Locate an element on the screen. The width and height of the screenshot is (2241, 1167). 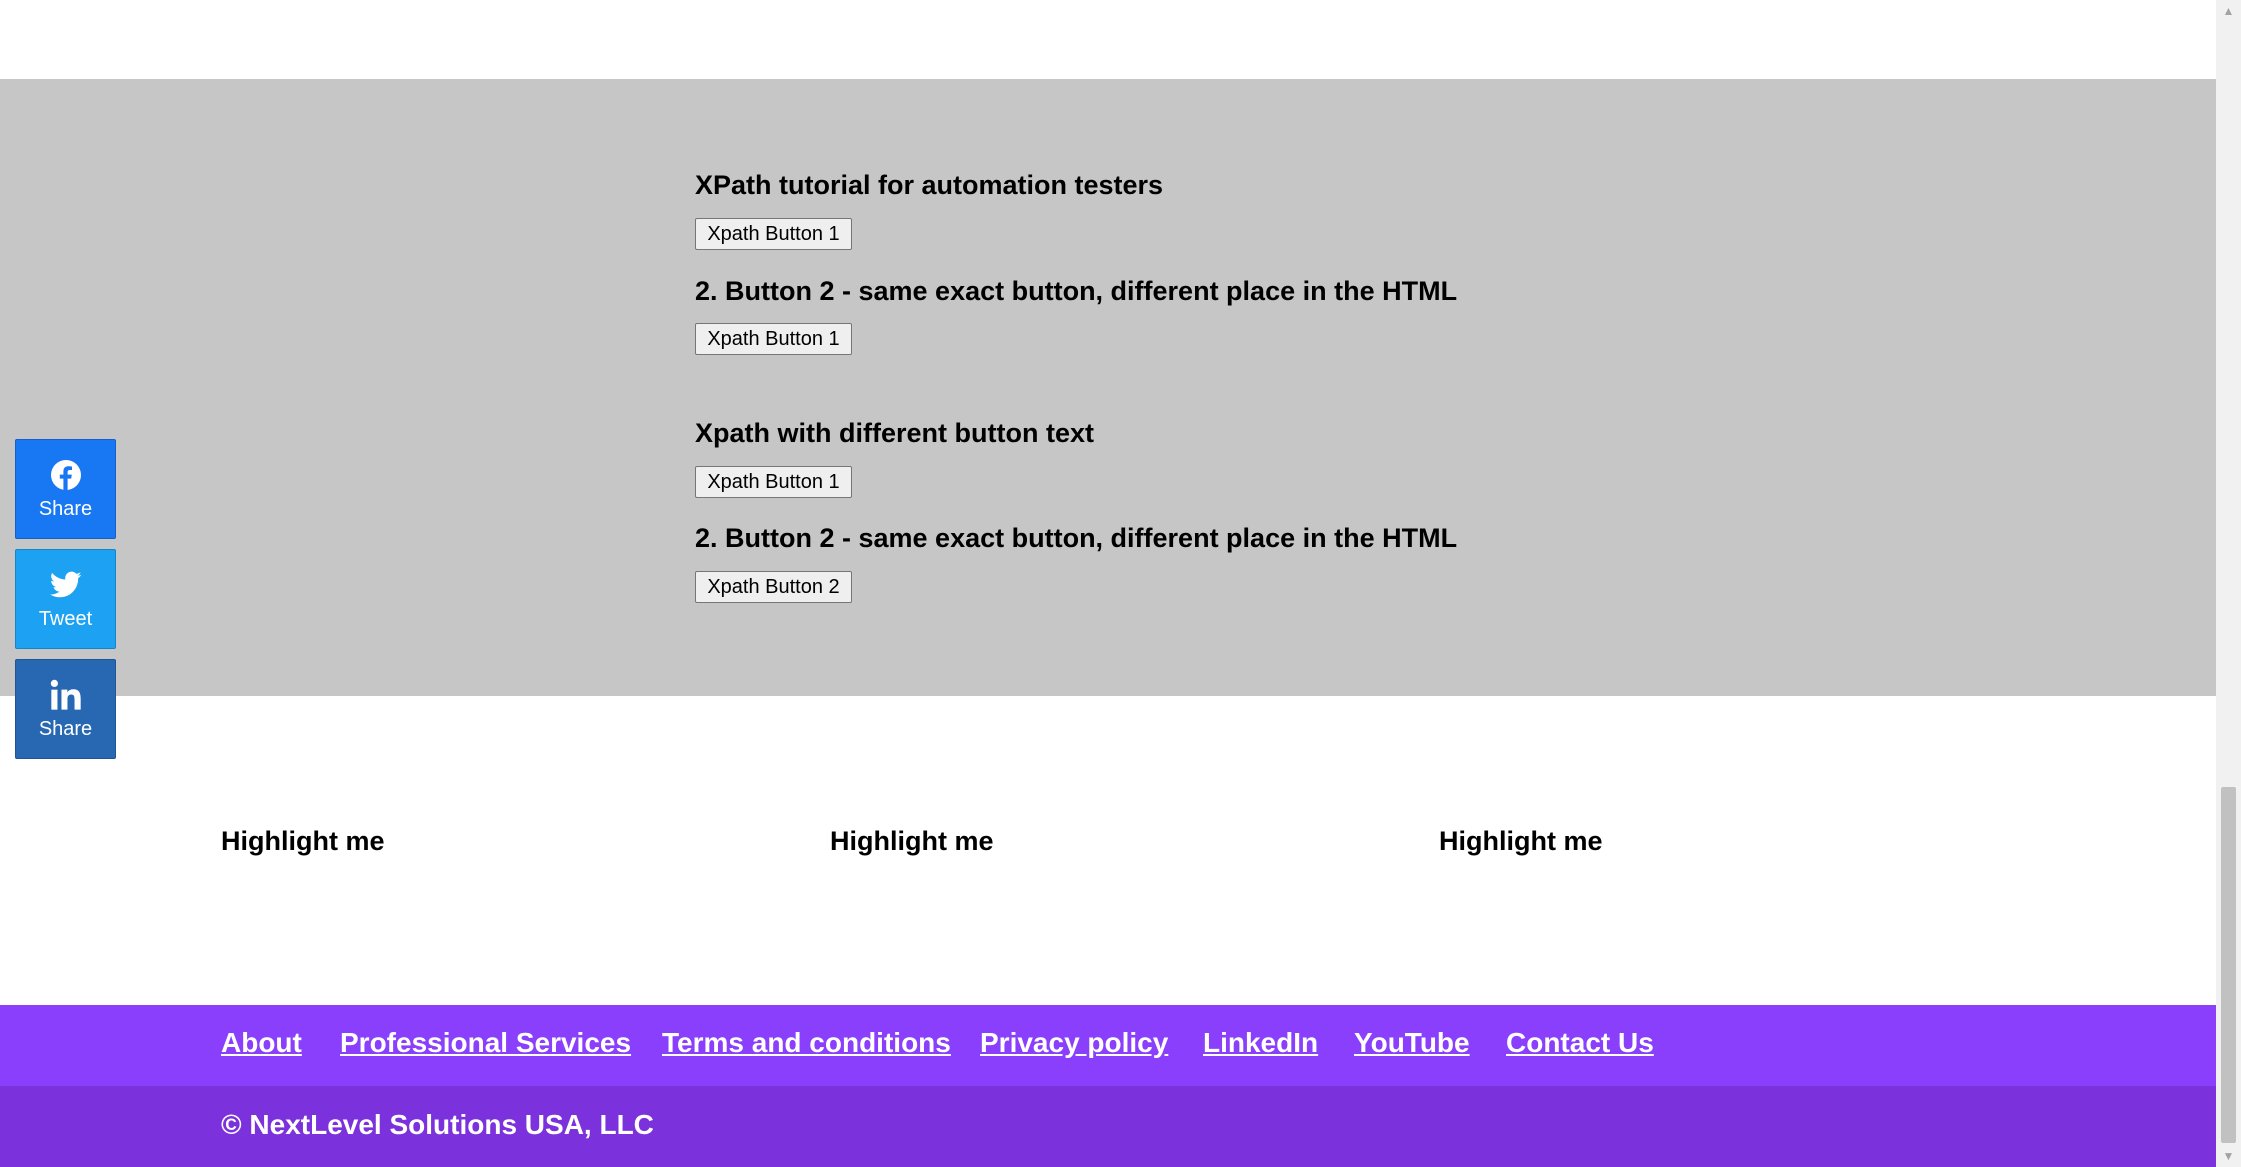
xpath-button-2: Xpath Button 1 is located at coordinates (773, 339).